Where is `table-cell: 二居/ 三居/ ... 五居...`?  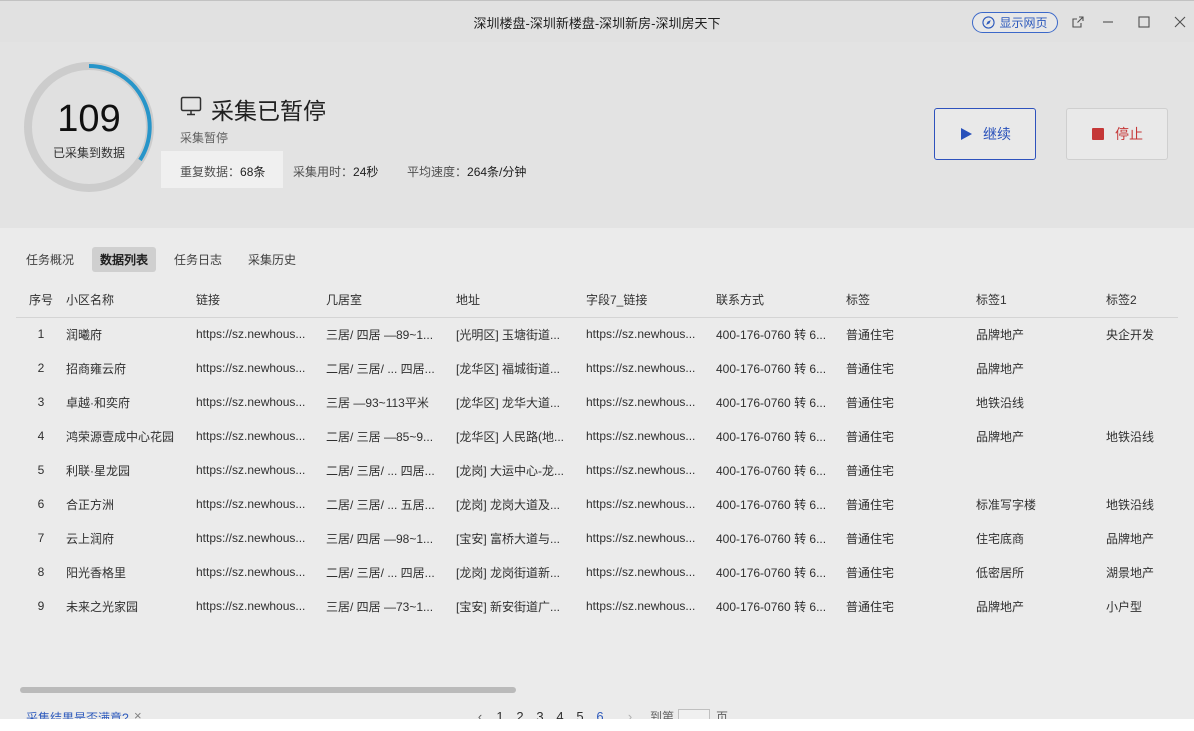
table-cell: 二居/ 三居/ ... 五居... is located at coordinates (380, 504).